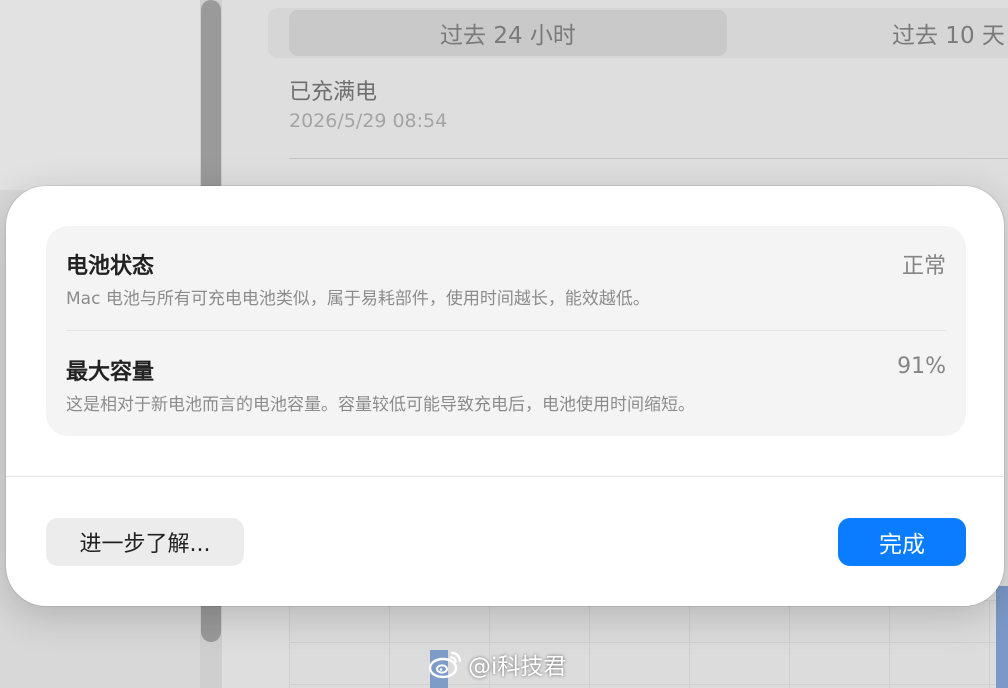 The width and height of the screenshot is (1008, 688). I want to click on battery-condition-description: Mac 电池与所有可充电电池类似，属于易耗部件，使用时间越长，能效越低。, so click(358, 299).